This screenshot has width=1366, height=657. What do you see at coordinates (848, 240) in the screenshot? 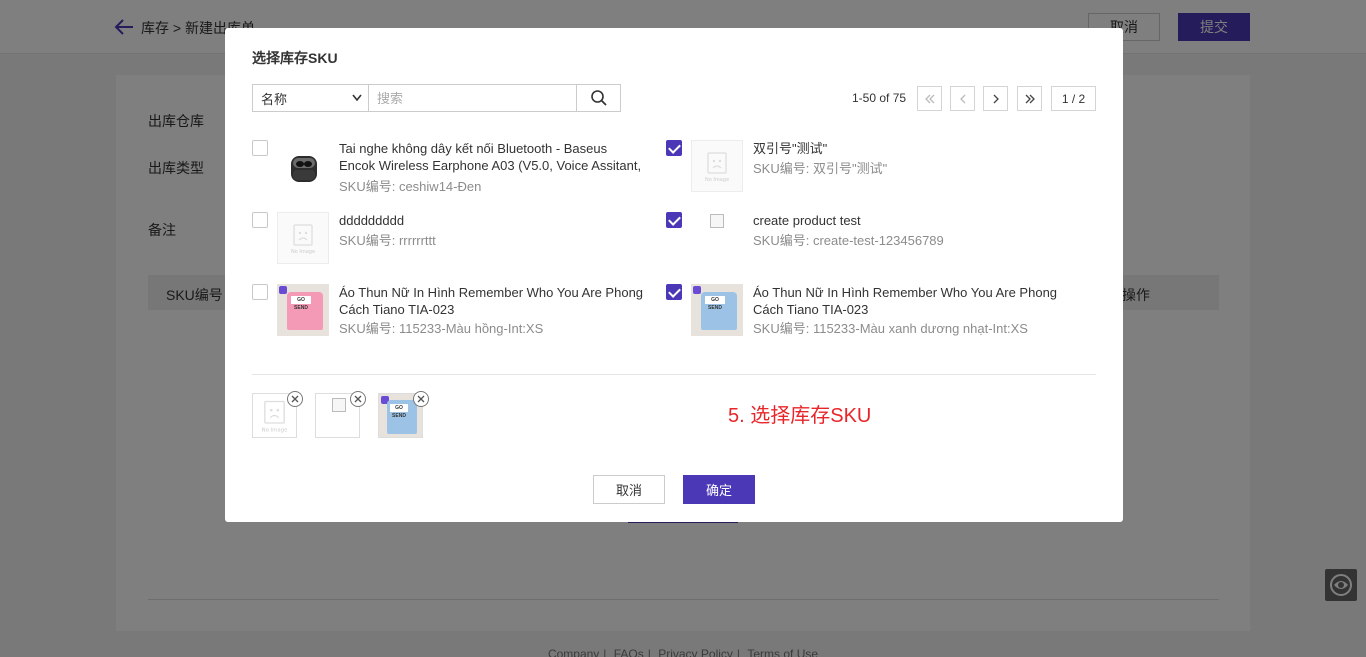
I see `item-sku: SKU编号: create-test-123456789` at bounding box center [848, 240].